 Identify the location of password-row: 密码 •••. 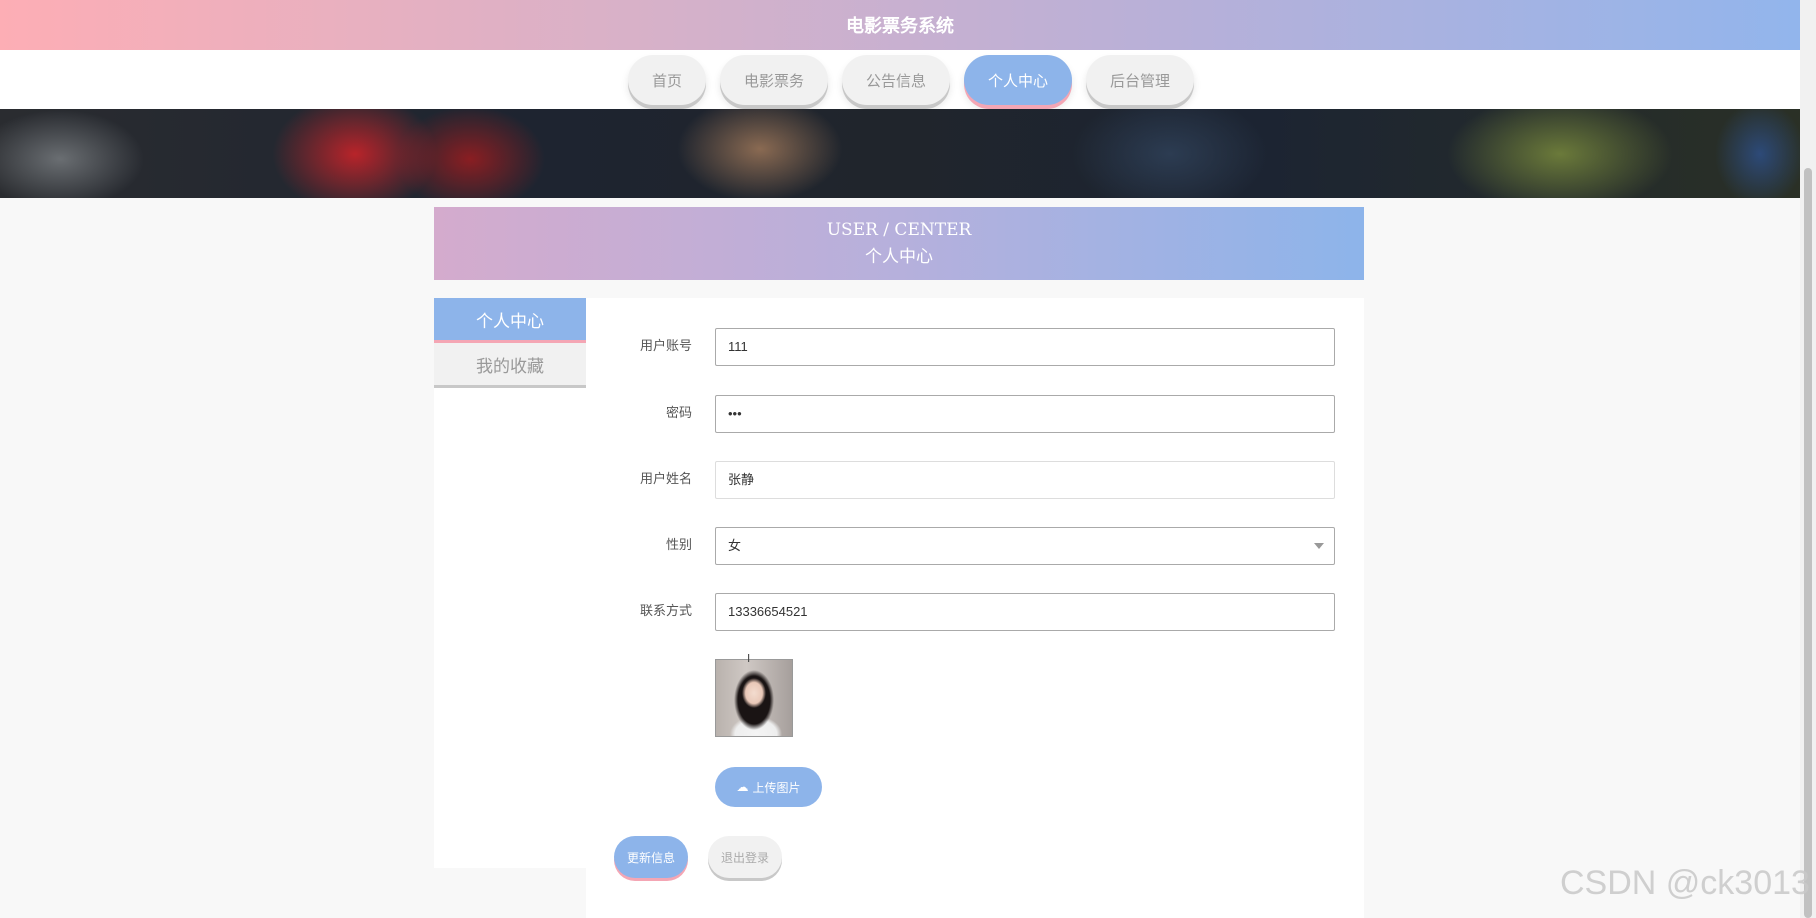
(975, 414).